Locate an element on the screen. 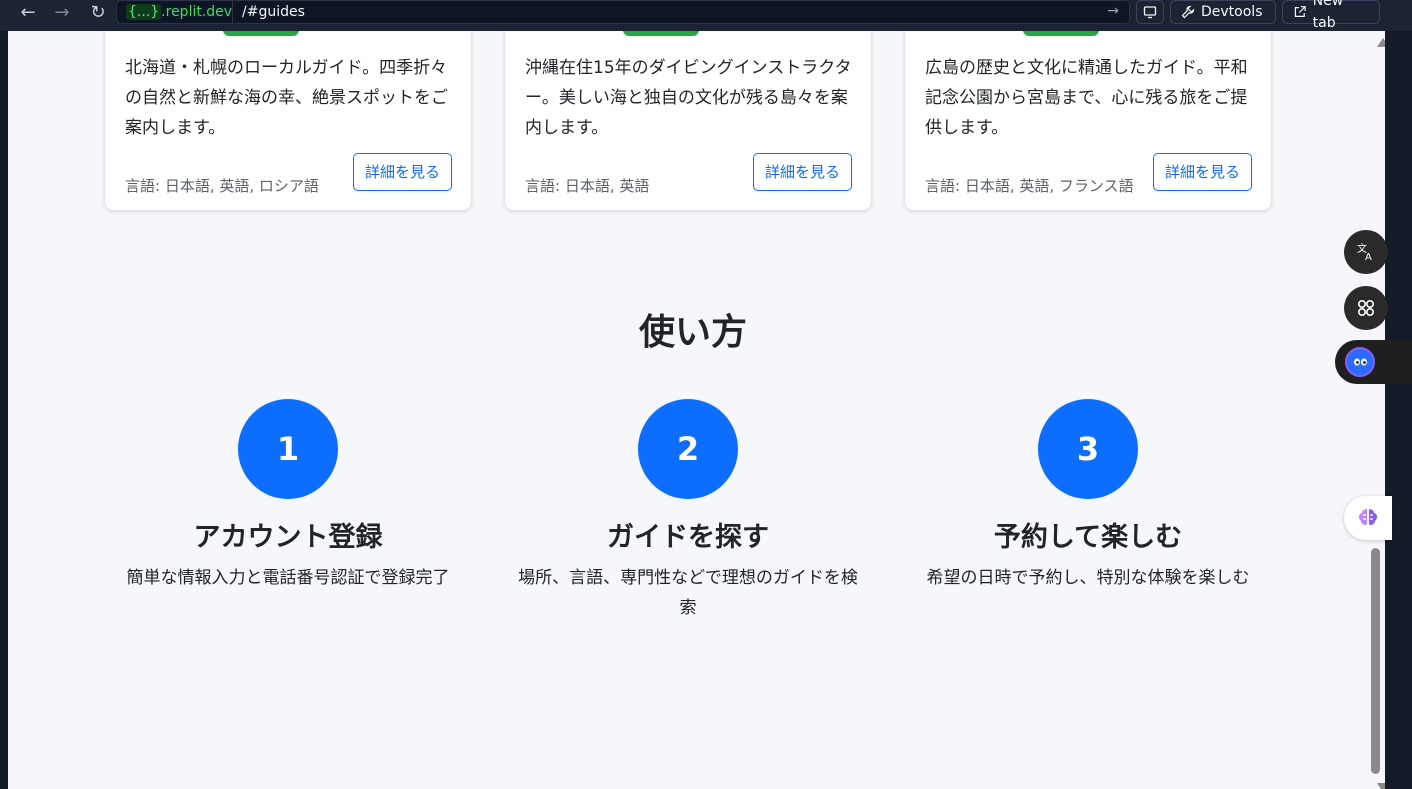  url-path: /#guides is located at coordinates (273, 12).